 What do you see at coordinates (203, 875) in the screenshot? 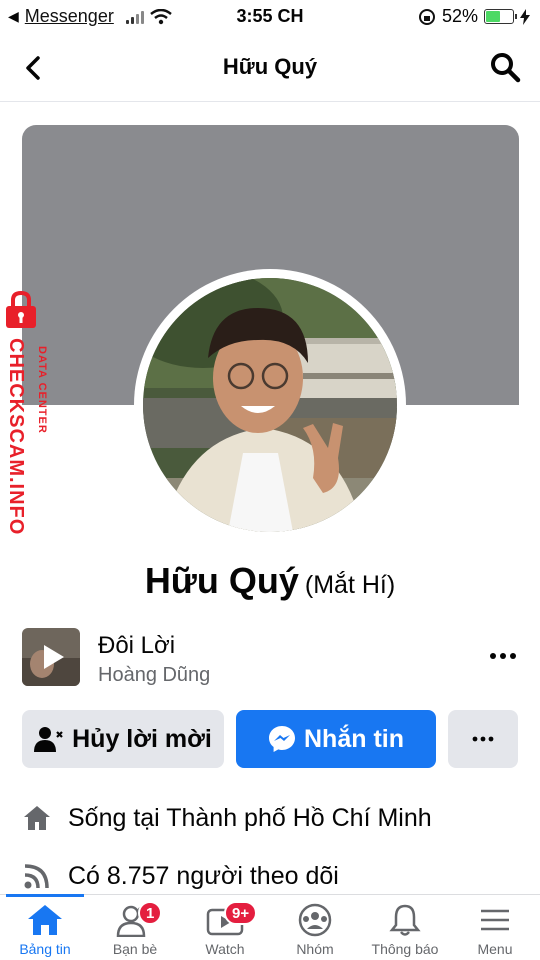
I see `followers-text: Có 8.757 người theo dõi` at bounding box center [203, 875].